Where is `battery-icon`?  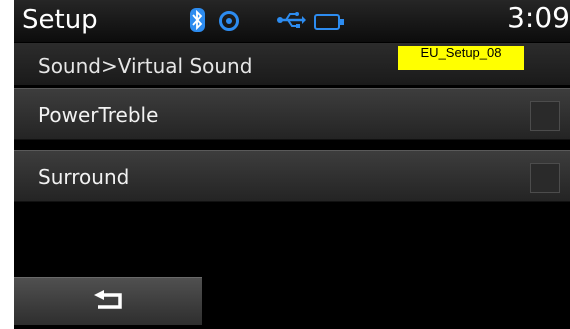 battery-icon is located at coordinates (329, 22).